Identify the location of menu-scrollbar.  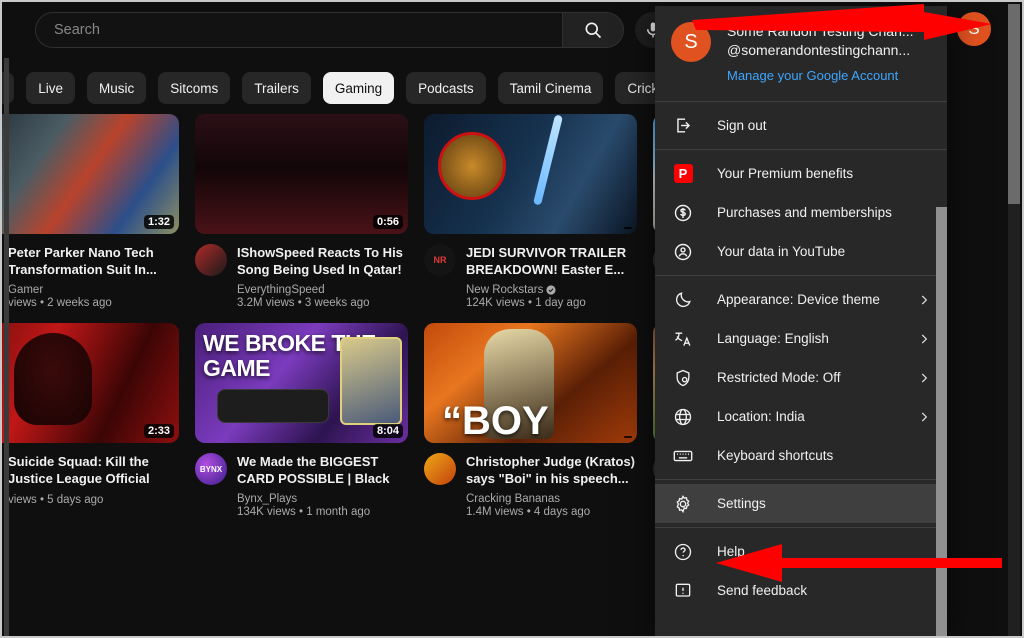
(941, 421).